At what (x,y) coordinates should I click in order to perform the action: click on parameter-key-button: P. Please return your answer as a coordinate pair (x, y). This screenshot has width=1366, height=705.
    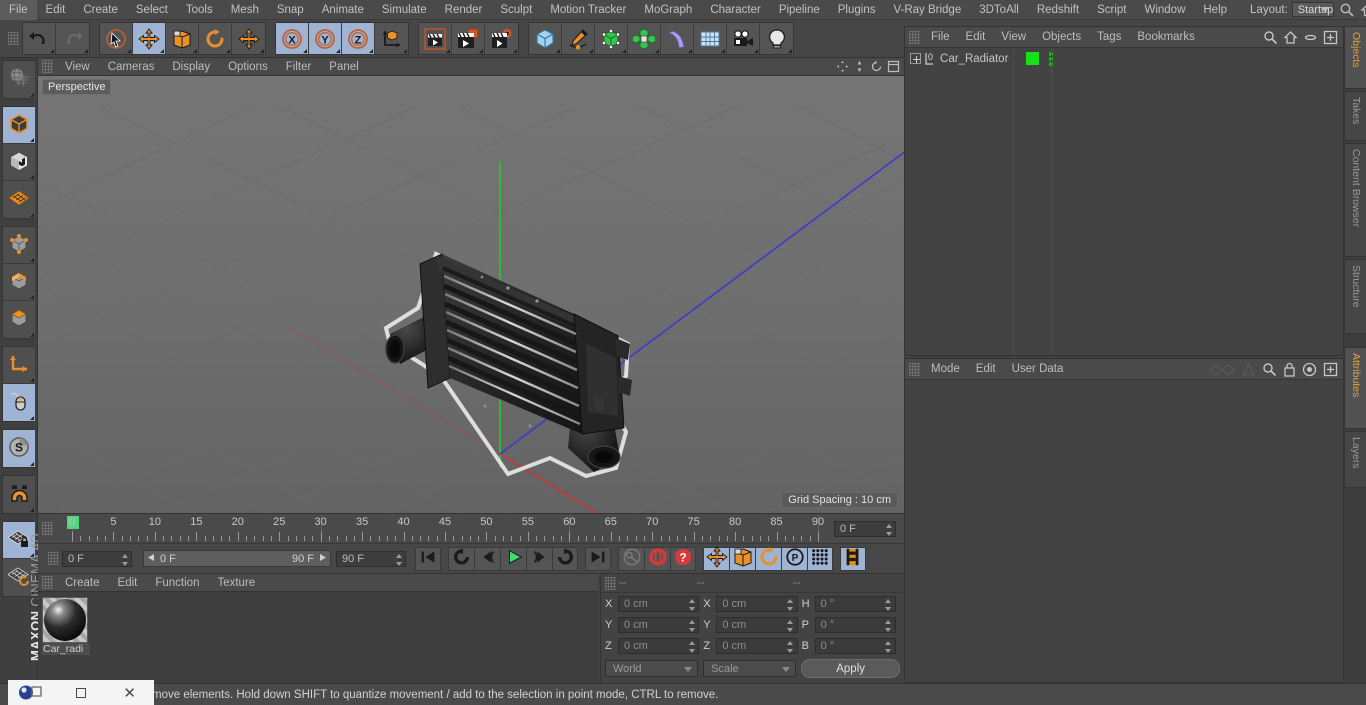
    Looking at the image, I should click on (794, 558).